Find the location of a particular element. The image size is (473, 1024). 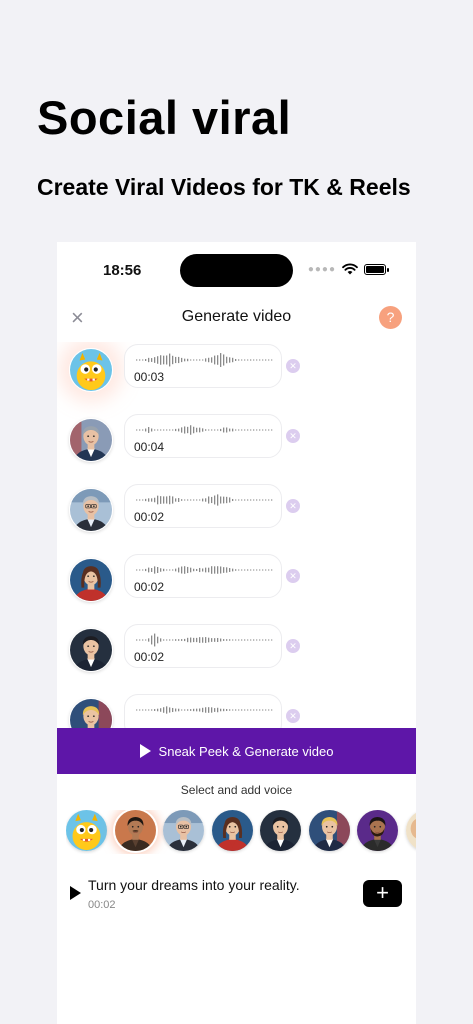

wifi-icon is located at coordinates (350, 269).